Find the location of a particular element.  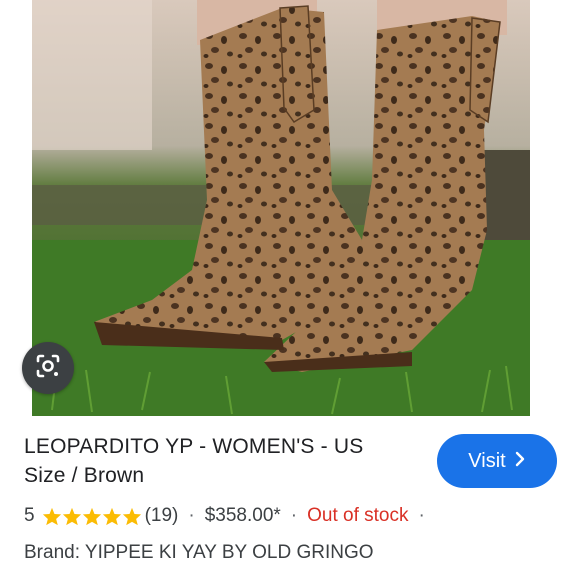

visit-label: Visit is located at coordinates (487, 460).